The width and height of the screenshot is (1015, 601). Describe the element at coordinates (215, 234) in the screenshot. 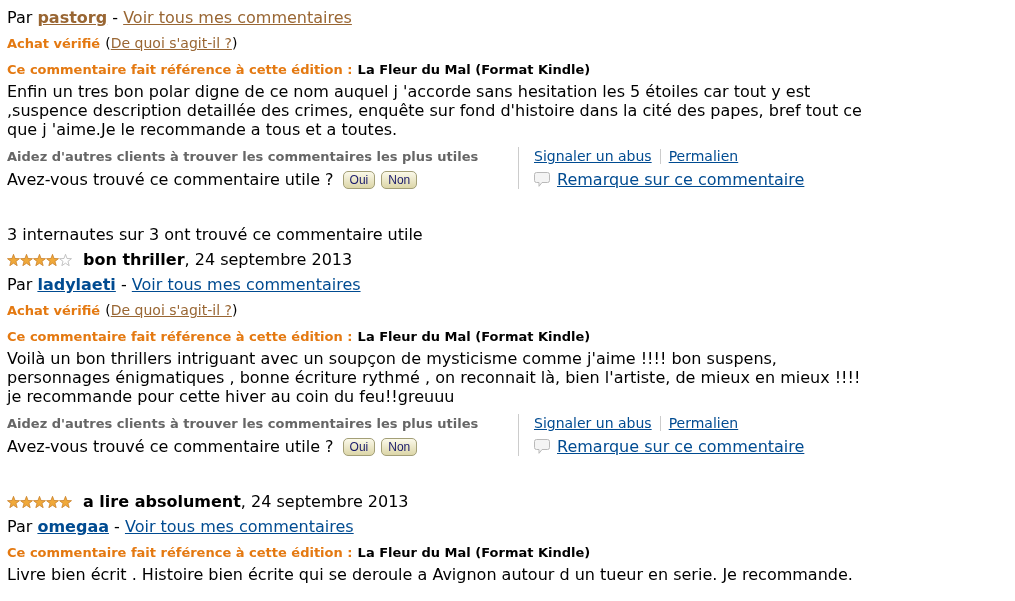

I see `helpful-count-text: 3 internautes sur 3 ont trouvé ce commentaire utile` at that location.